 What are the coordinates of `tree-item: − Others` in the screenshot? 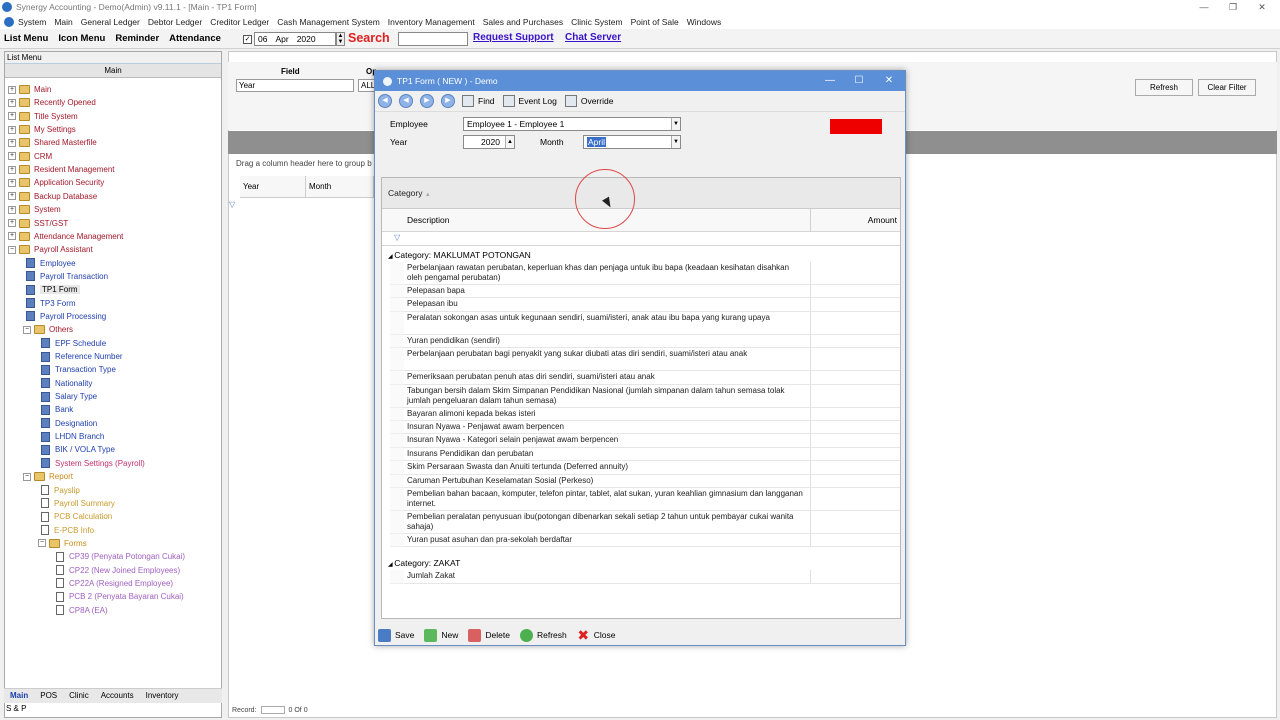 It's located at (48, 329).